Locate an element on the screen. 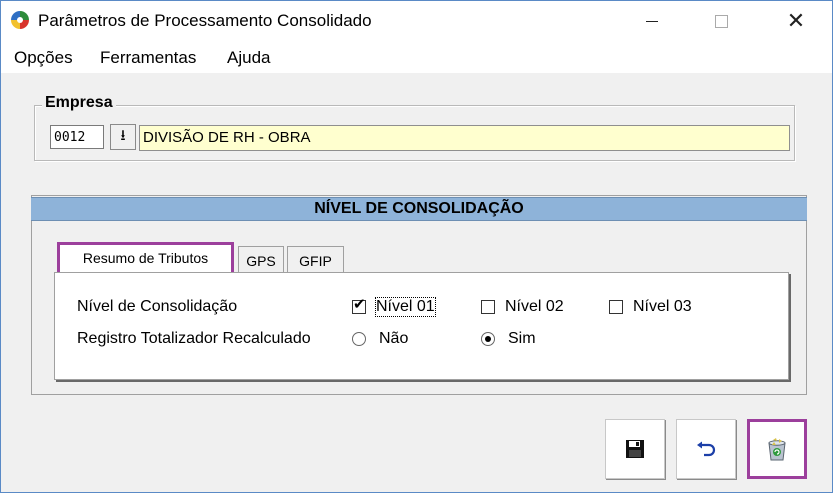  recycle-bin-icon is located at coordinates (777, 449).